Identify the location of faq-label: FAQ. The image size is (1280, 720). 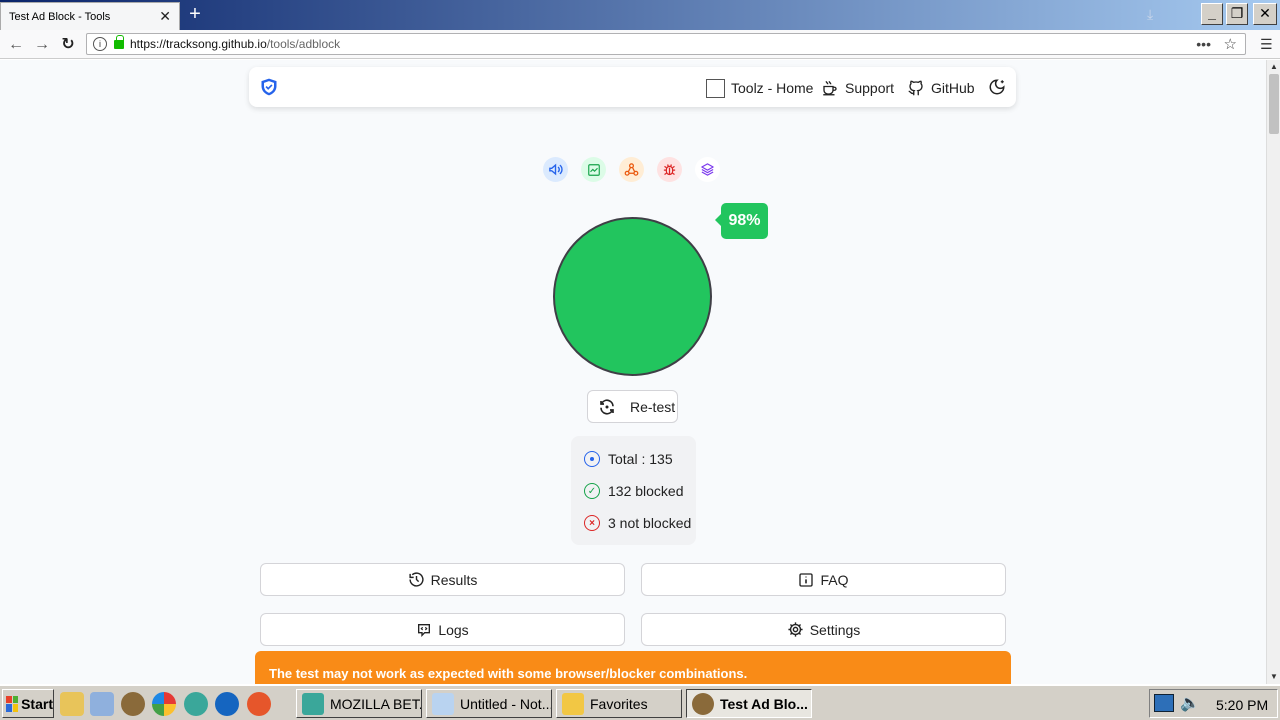
(834, 579).